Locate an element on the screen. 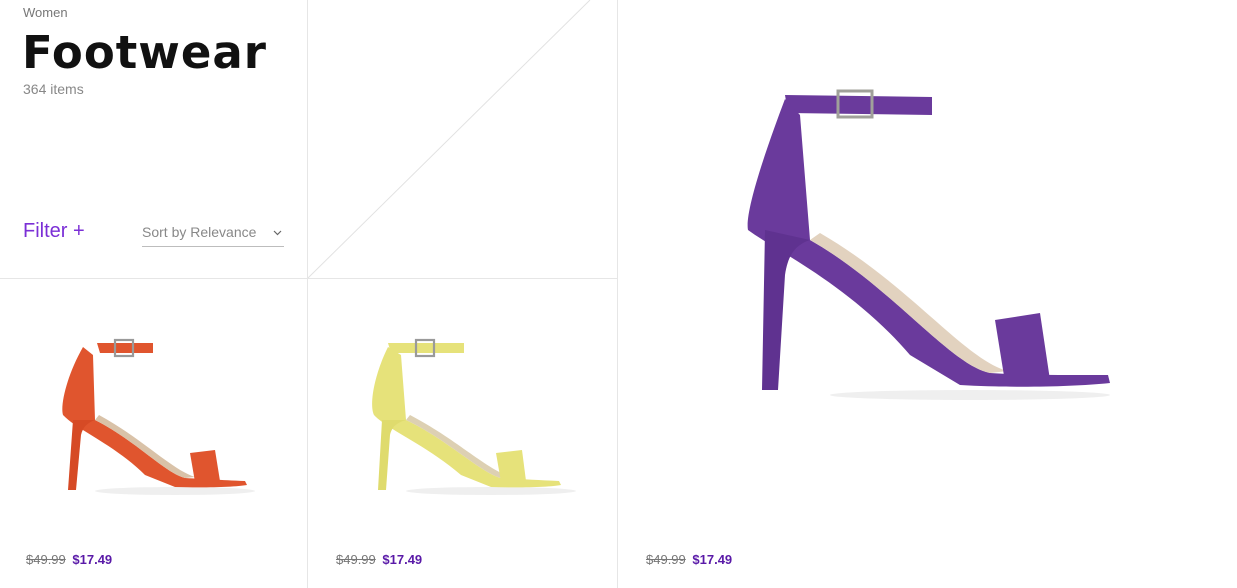 Image resolution: width=1237 pixels, height=588 pixels. filter-button: Filter + is located at coordinates (54, 231).